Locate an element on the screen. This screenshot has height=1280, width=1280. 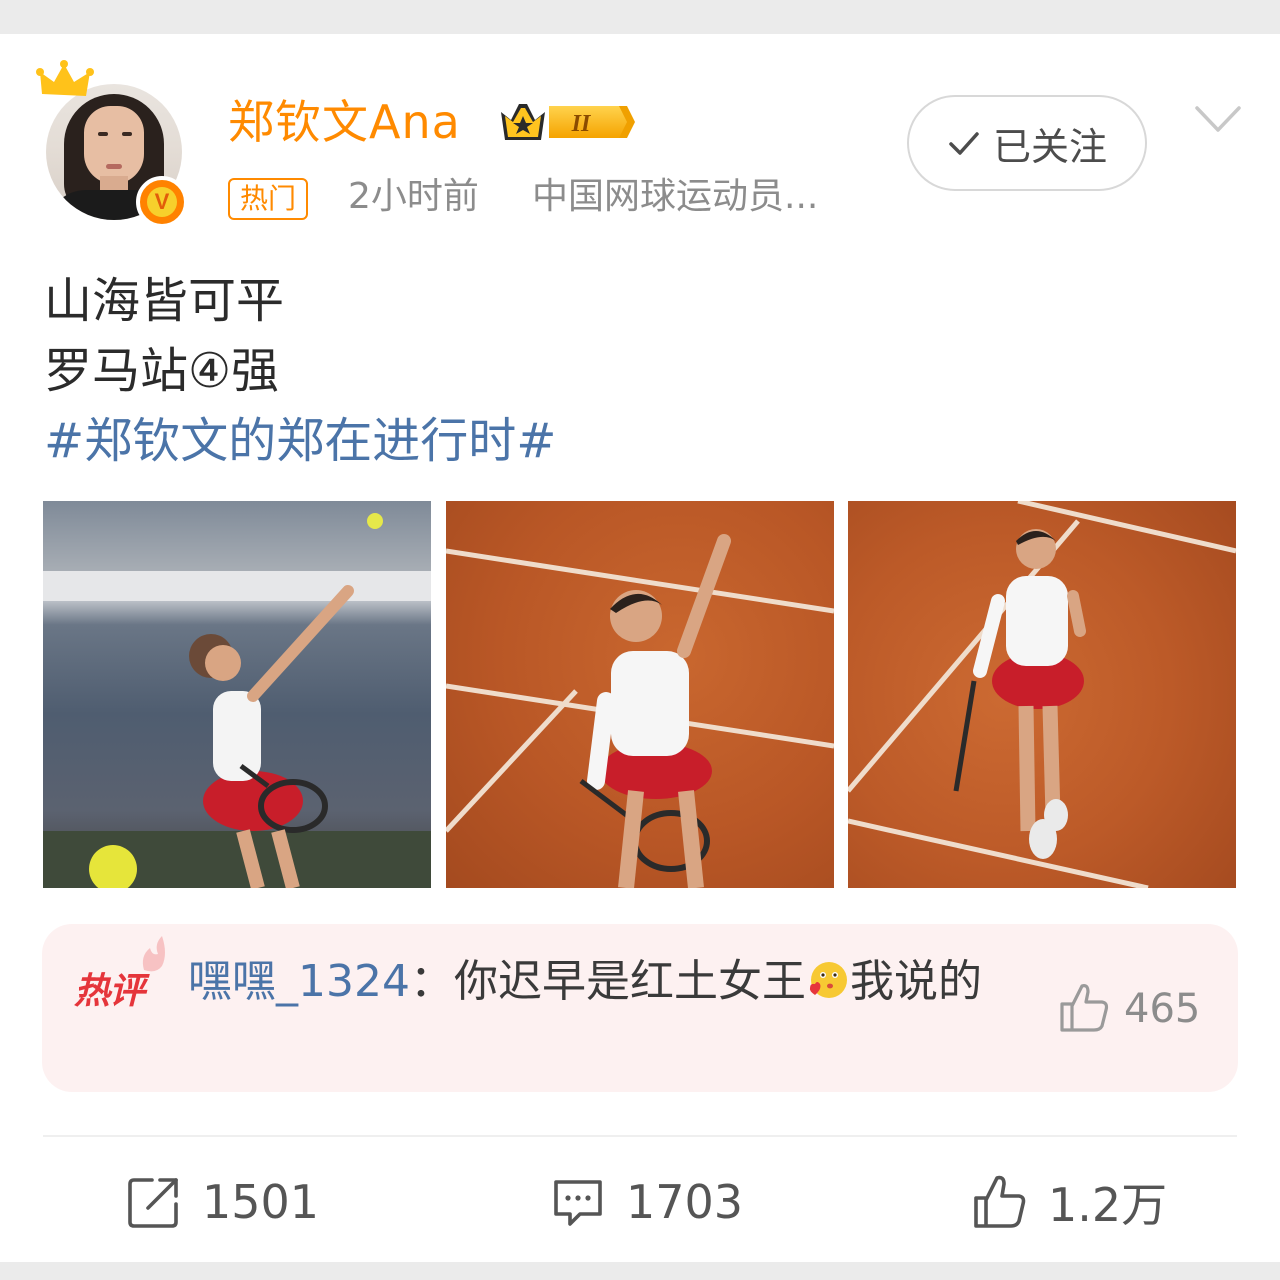
photo-serve-illustration is located at coordinates (237, 700).